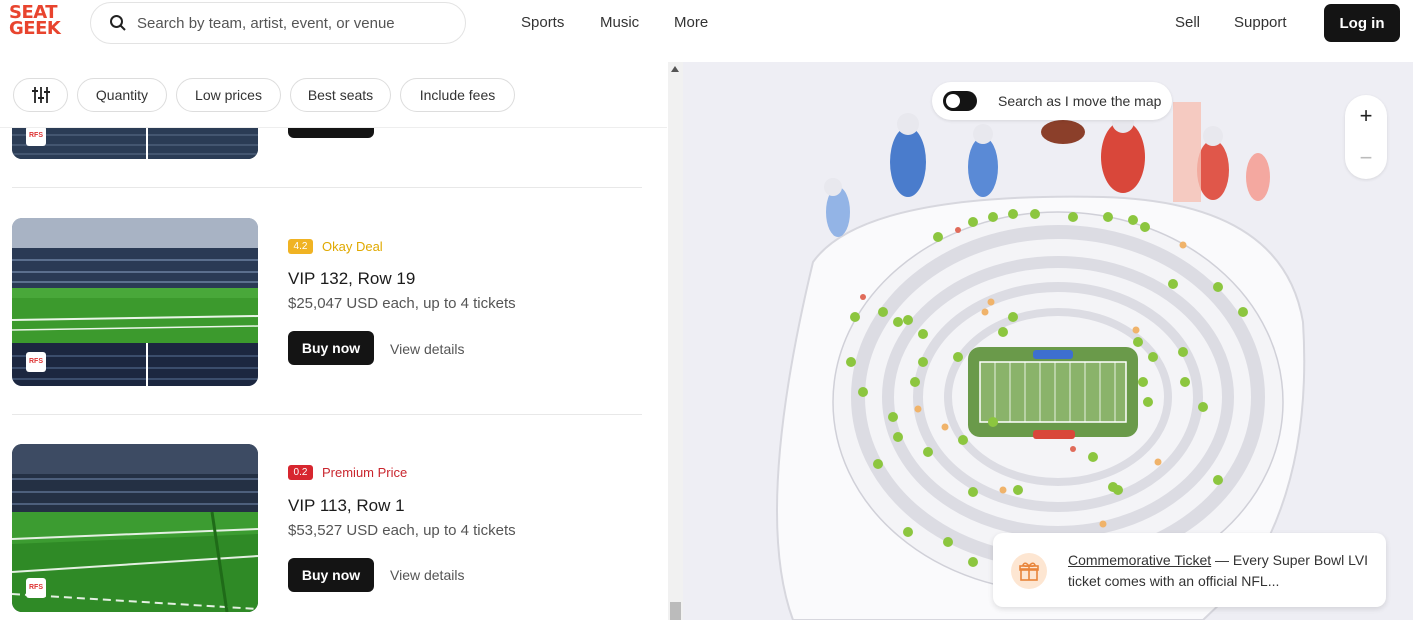 This screenshot has height=620, width=1413. I want to click on scroll-up-arrow-icon, so click(675, 69).